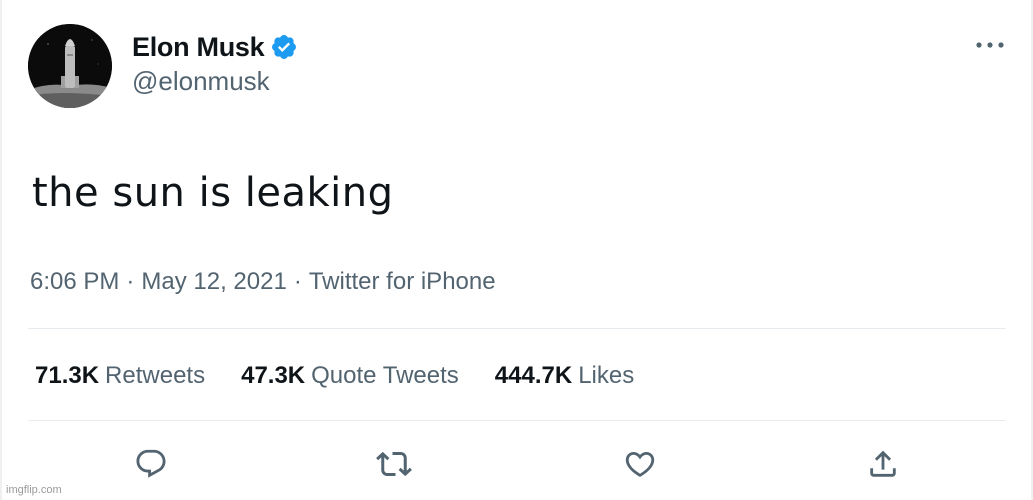 The width and height of the screenshot is (1033, 500). I want to click on rocket-avatar-icon, so click(70, 66).